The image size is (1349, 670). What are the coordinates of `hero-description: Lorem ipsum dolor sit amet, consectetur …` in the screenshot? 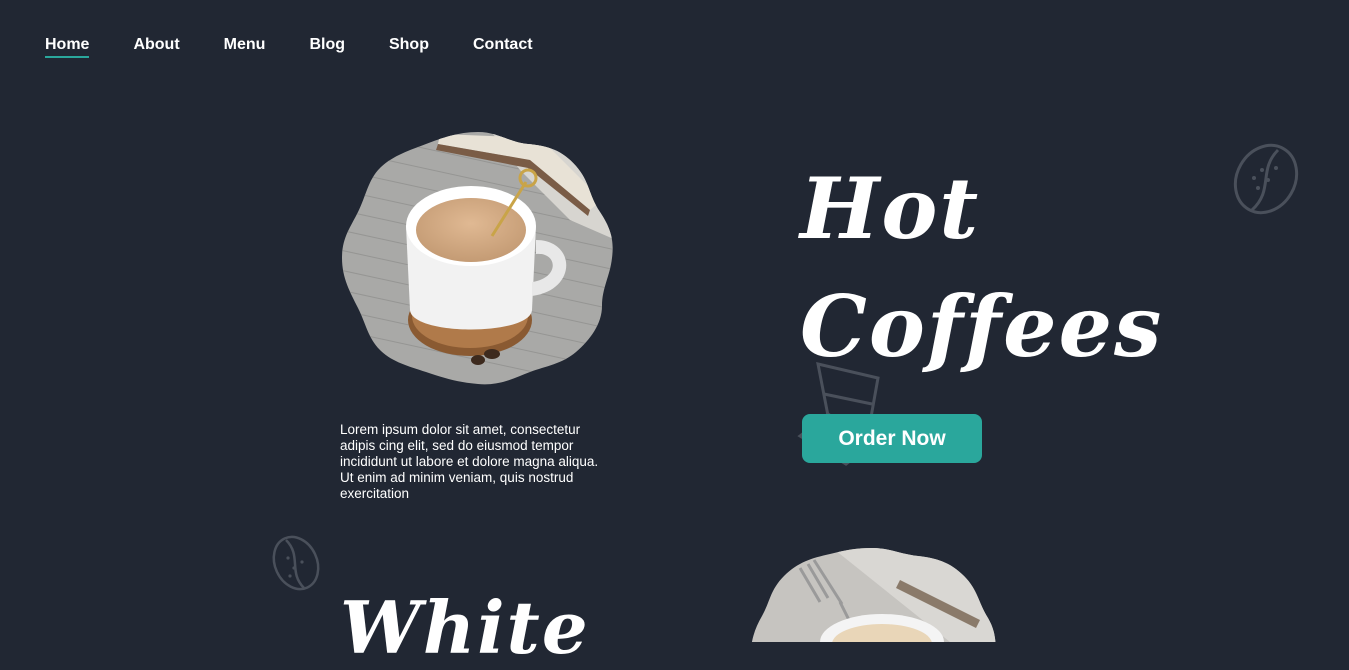 It's located at (469, 461).